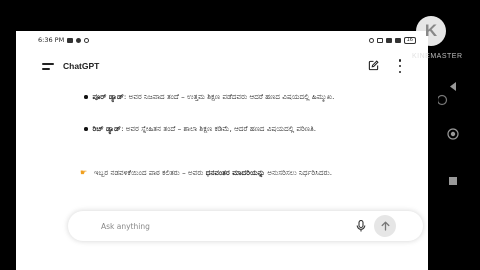 This screenshot has height=270, width=480. What do you see at coordinates (437, 56) in the screenshot?
I see `watermark-text: KINEMASTER` at bounding box center [437, 56].